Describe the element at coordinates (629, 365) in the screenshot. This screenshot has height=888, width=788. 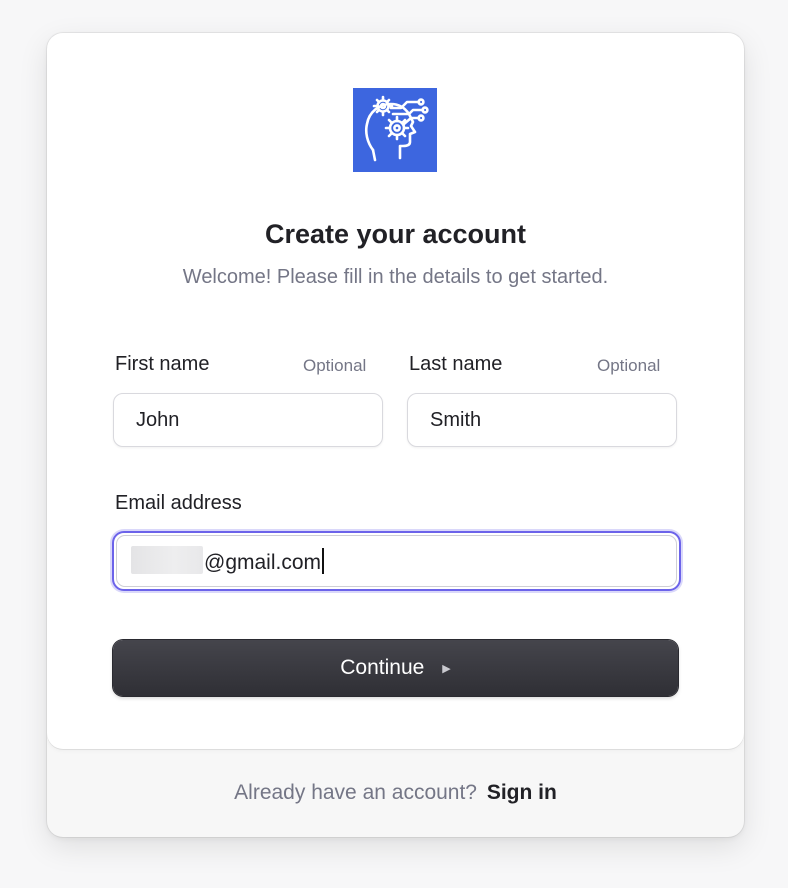
I see `last-name-optional-hint: Optional` at that location.